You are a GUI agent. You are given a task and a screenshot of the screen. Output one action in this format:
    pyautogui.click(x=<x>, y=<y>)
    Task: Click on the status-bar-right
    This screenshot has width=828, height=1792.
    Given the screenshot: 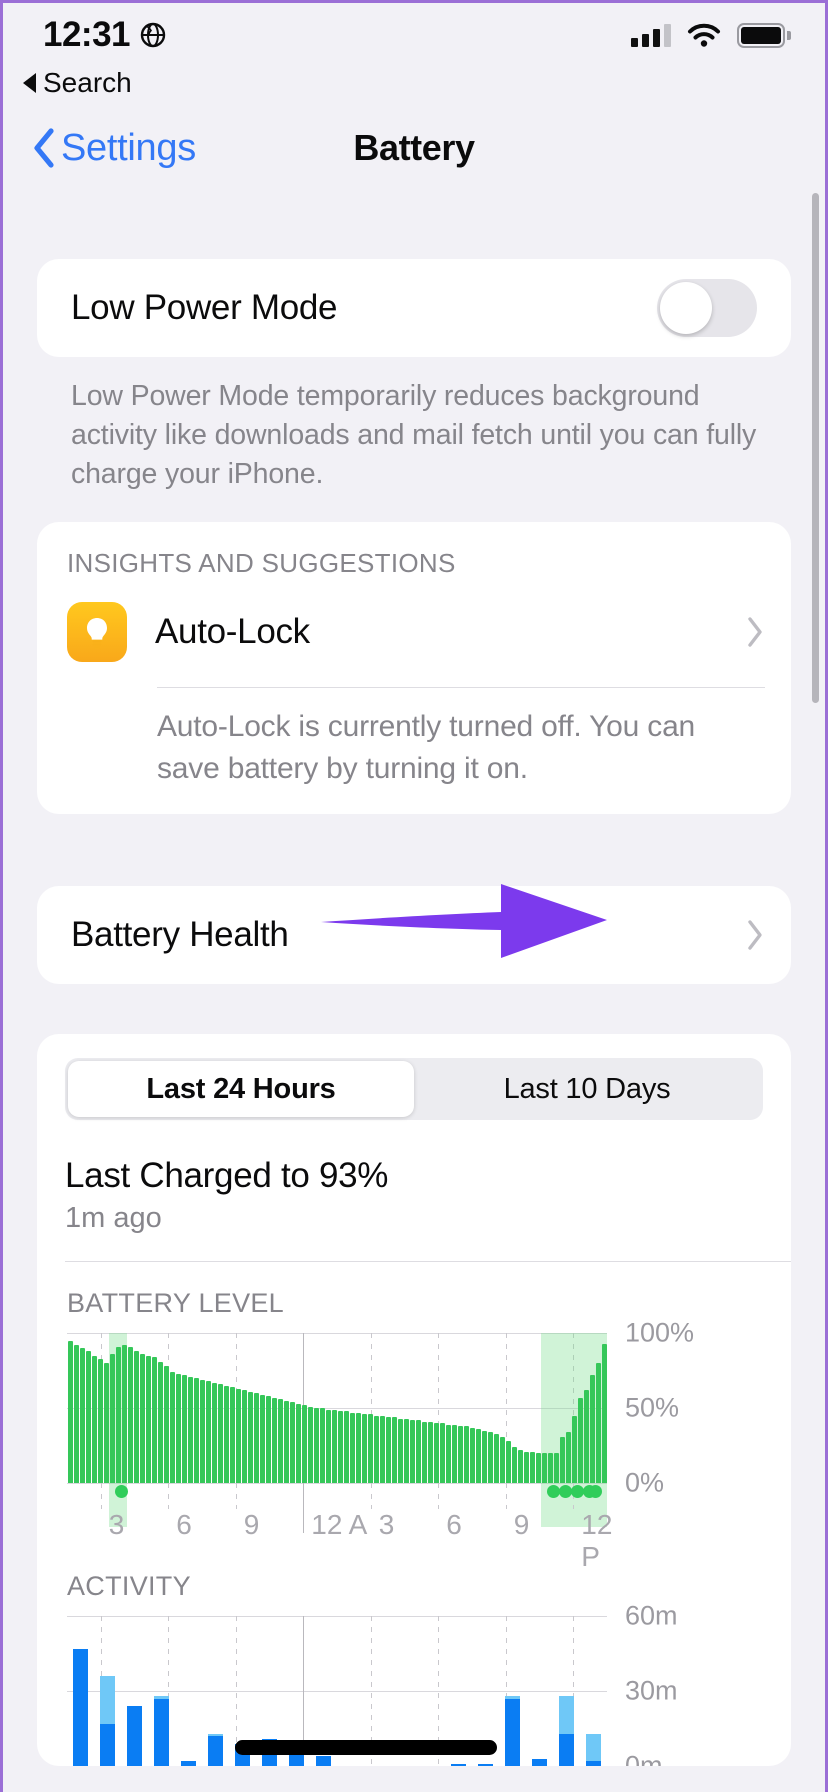 What is the action you would take?
    pyautogui.click(x=711, y=35)
    